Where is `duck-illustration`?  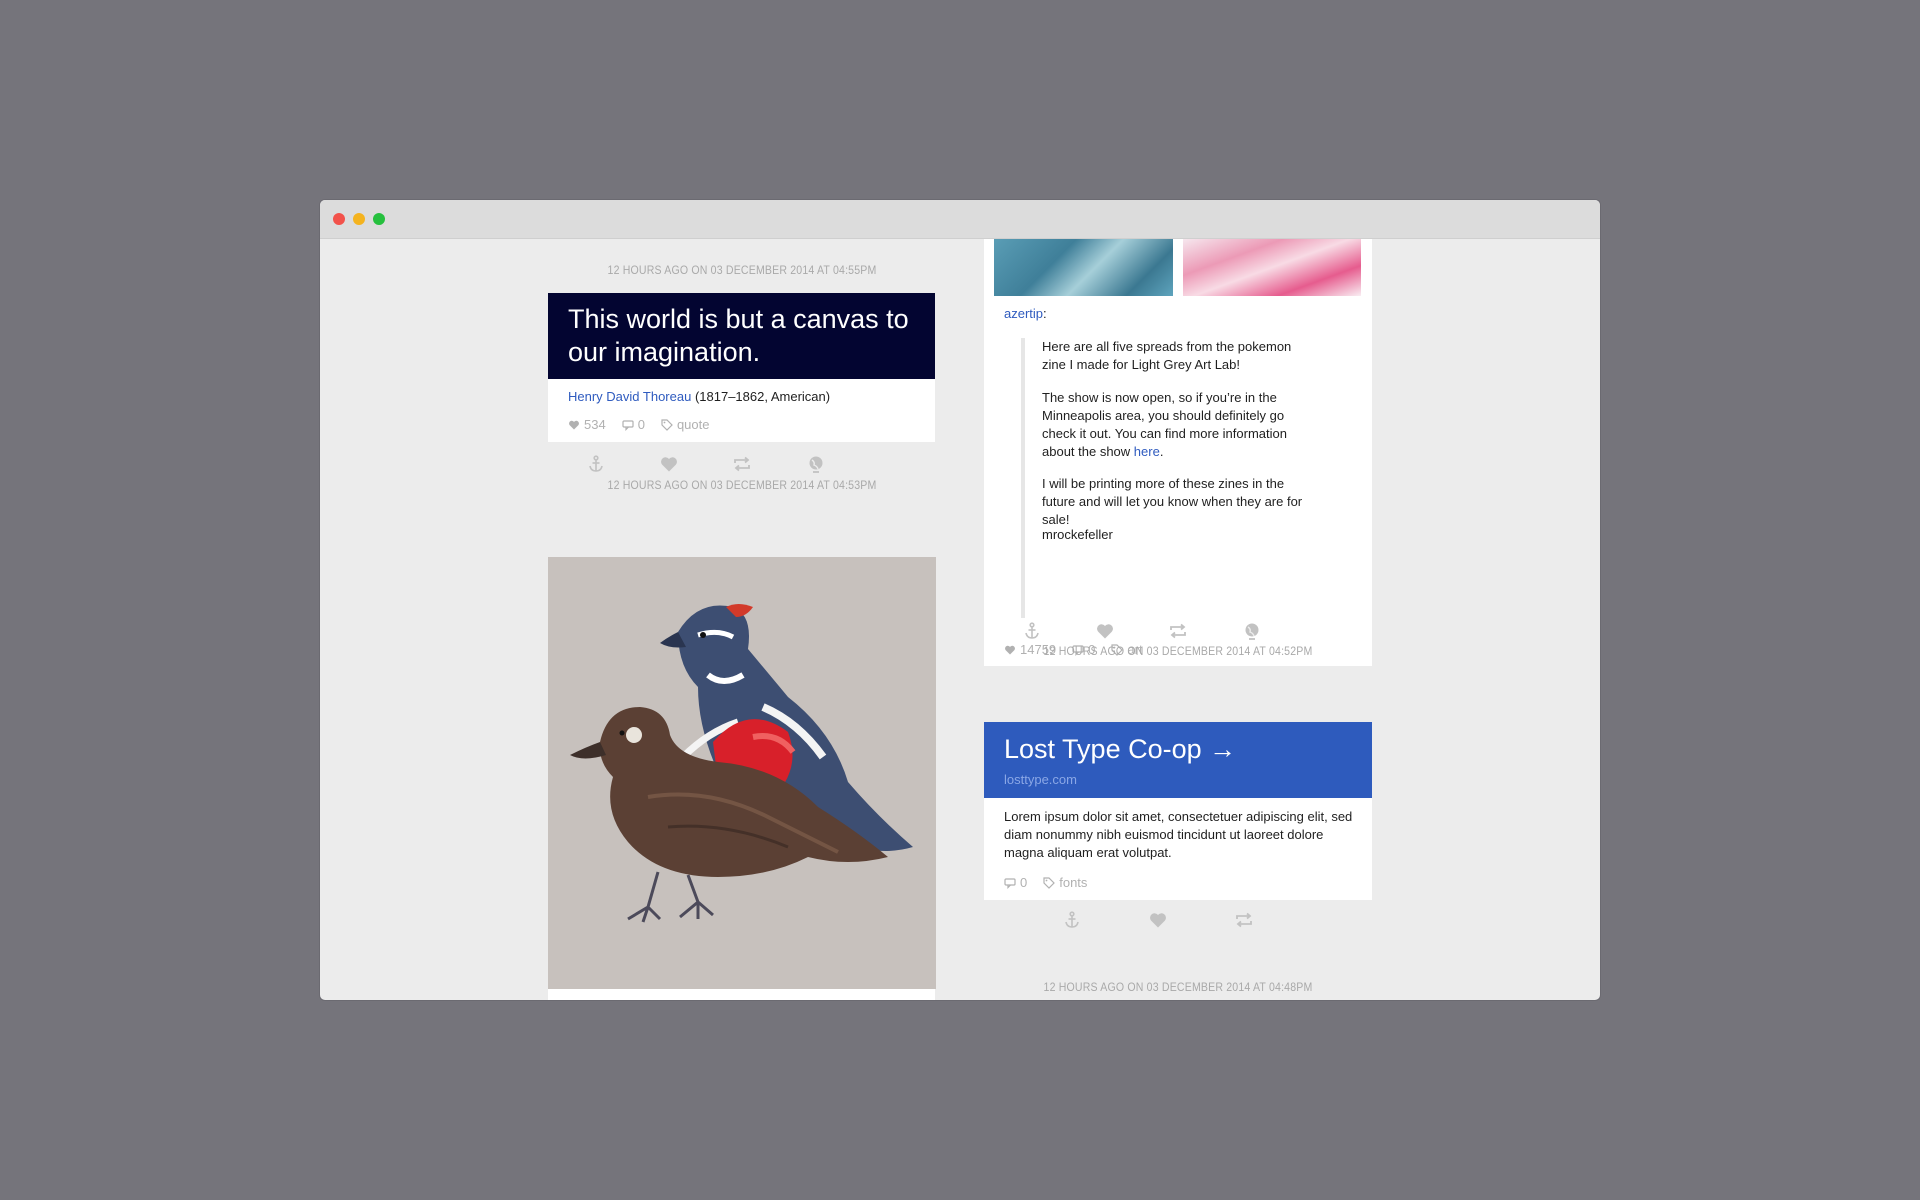 duck-illustration is located at coordinates (742, 773).